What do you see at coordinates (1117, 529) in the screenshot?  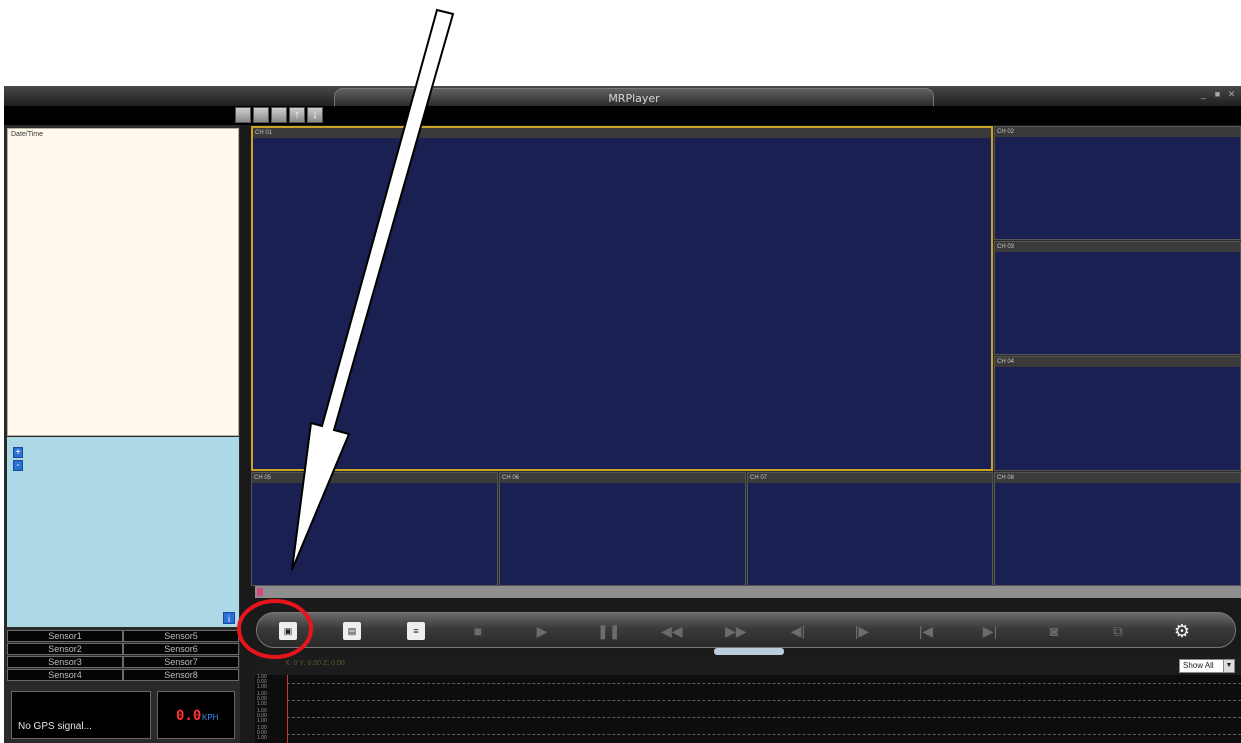 I see `channel-8: CH 08` at bounding box center [1117, 529].